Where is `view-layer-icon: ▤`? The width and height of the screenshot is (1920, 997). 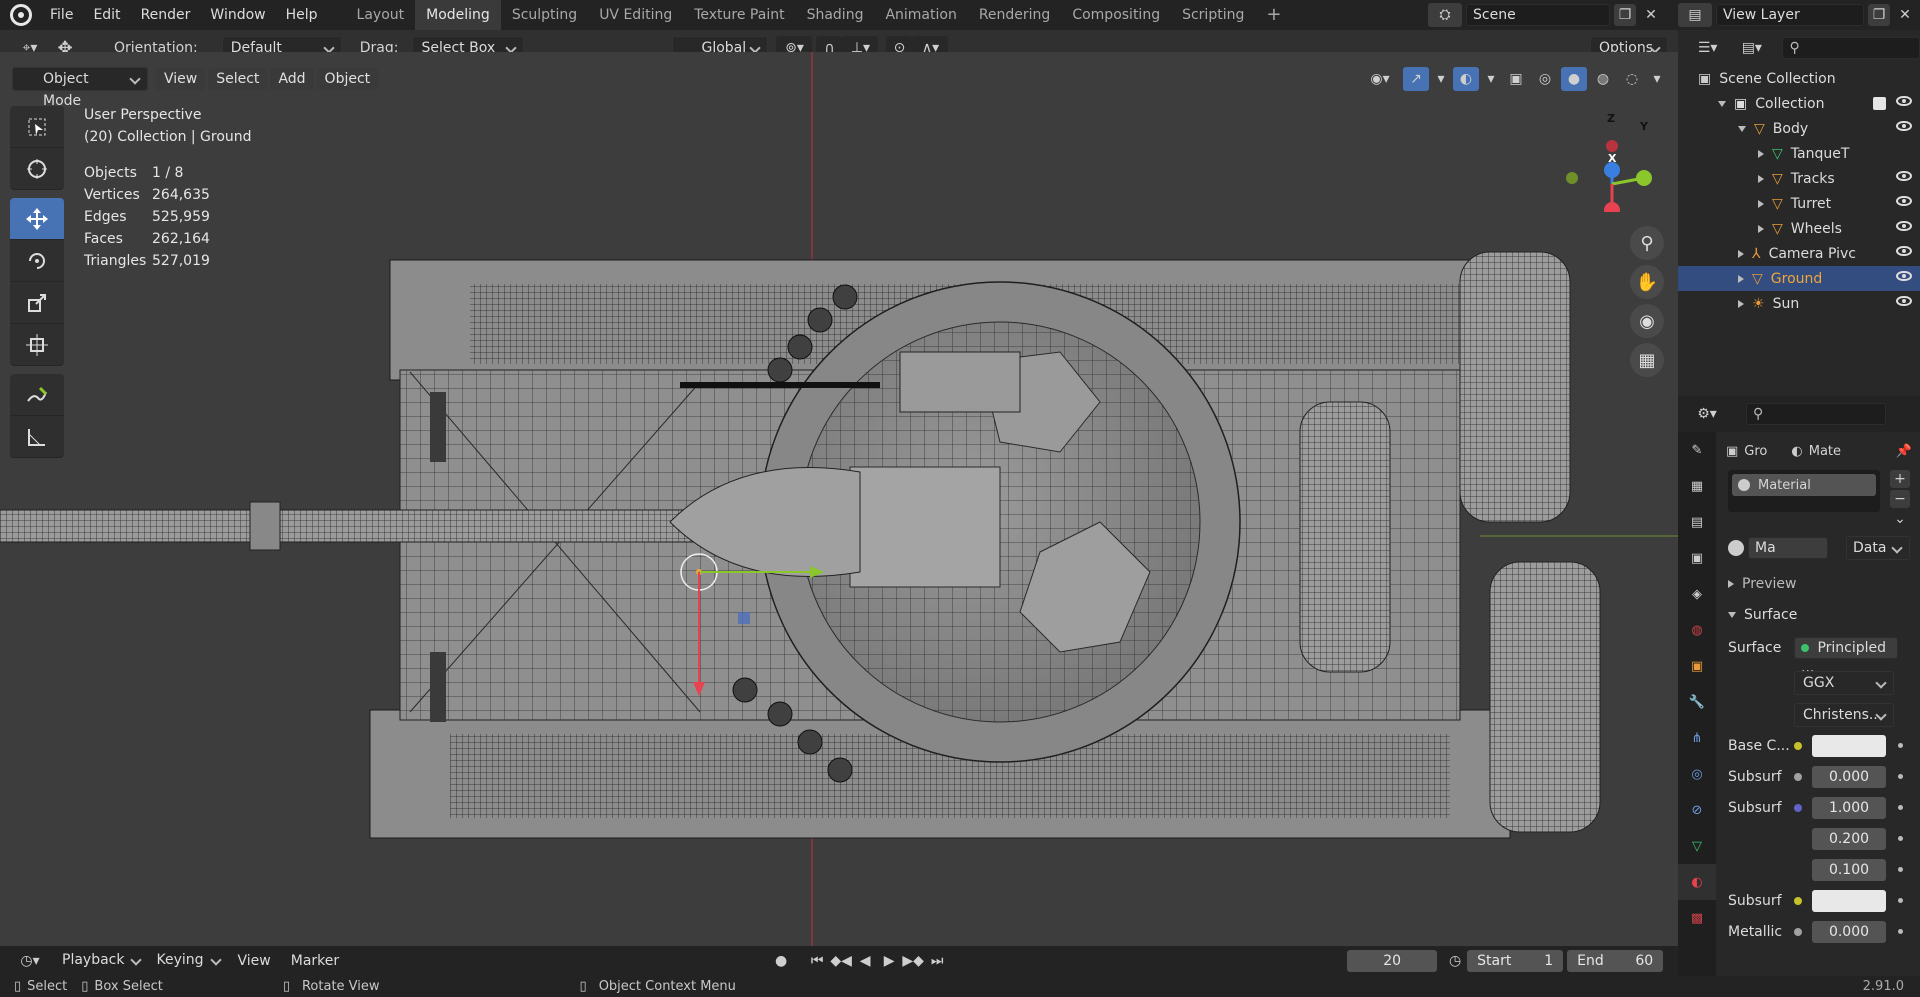 view-layer-icon: ▤ is located at coordinates (1695, 15).